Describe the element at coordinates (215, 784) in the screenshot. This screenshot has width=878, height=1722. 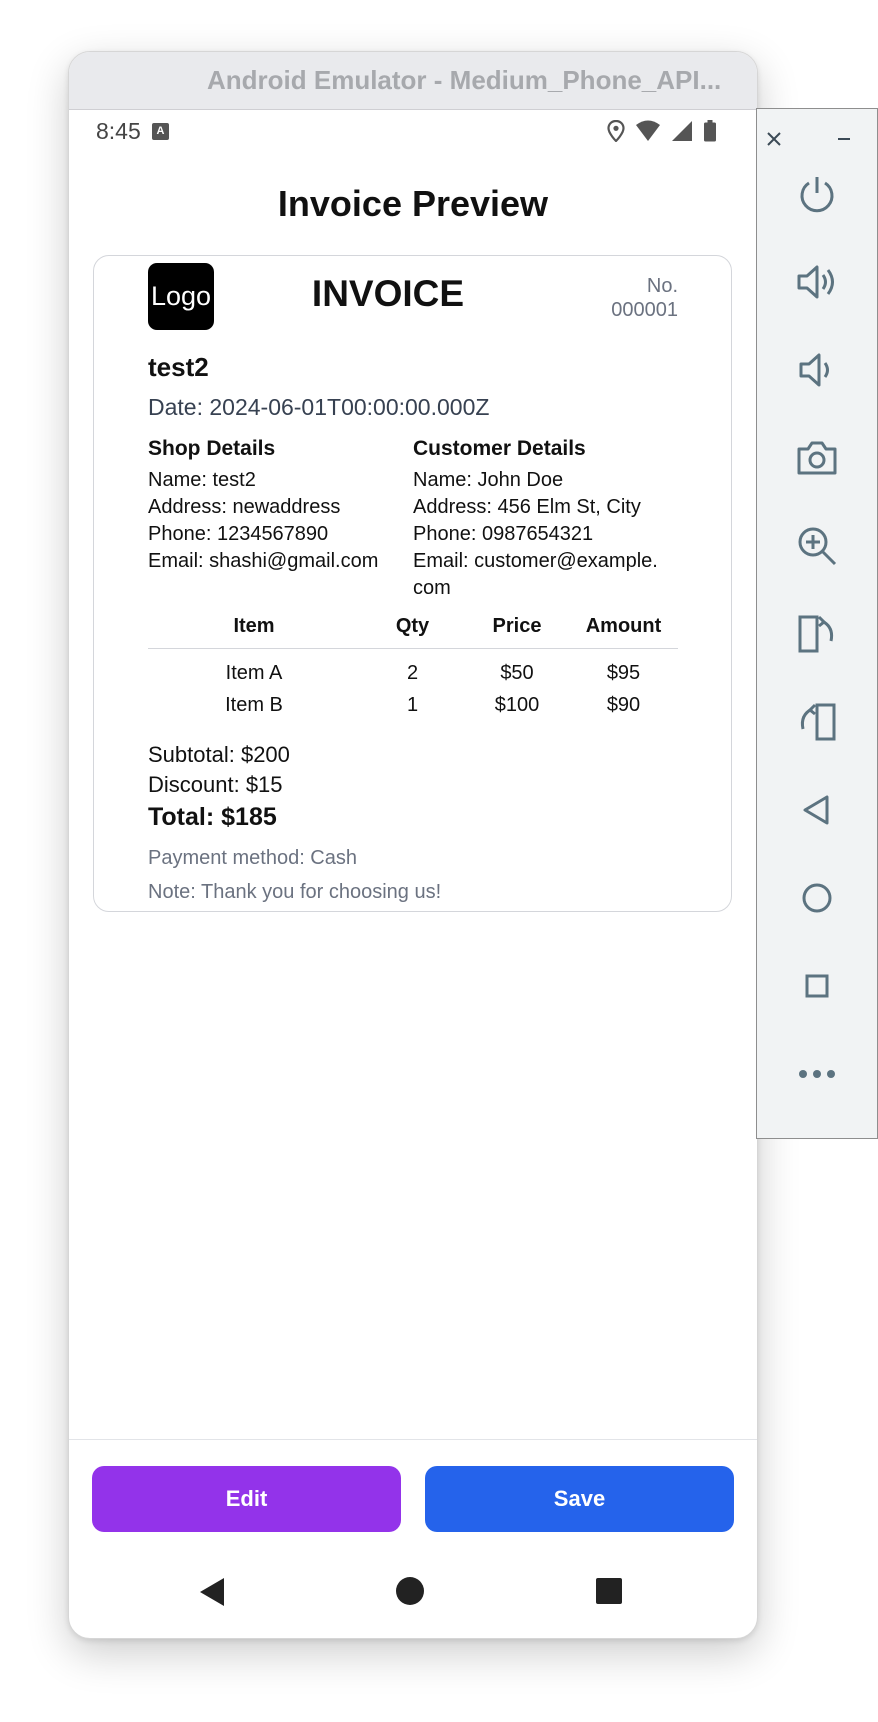
I see `discount: Discount: $15` at that location.